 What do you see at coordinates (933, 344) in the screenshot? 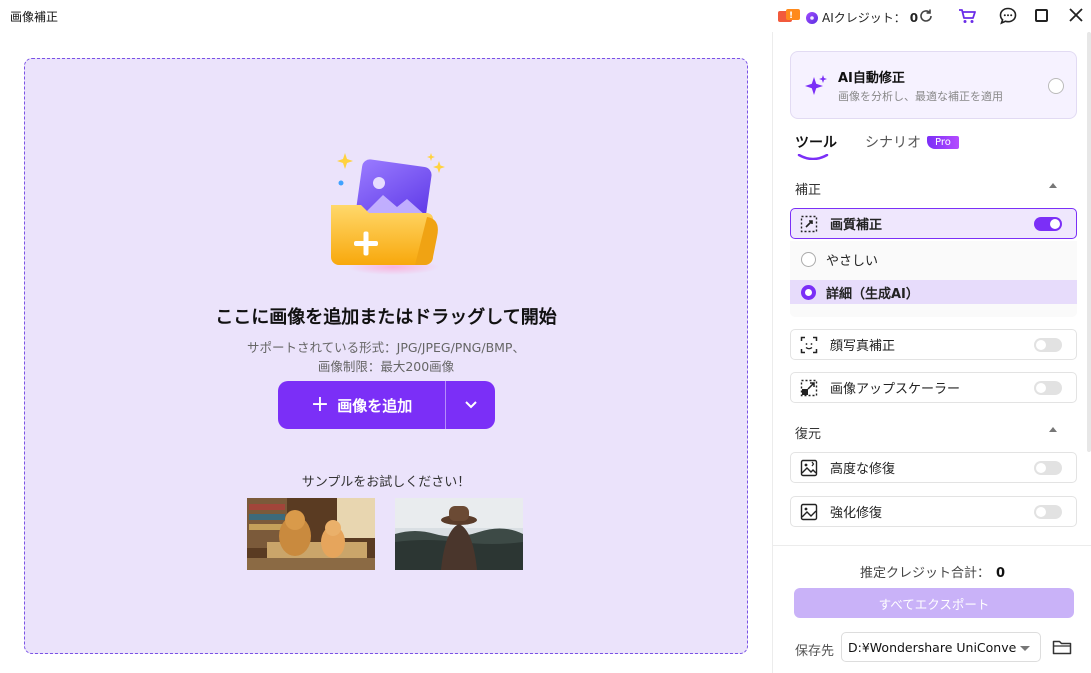
I see `tool-face-enhance: 顔写真補正` at bounding box center [933, 344].